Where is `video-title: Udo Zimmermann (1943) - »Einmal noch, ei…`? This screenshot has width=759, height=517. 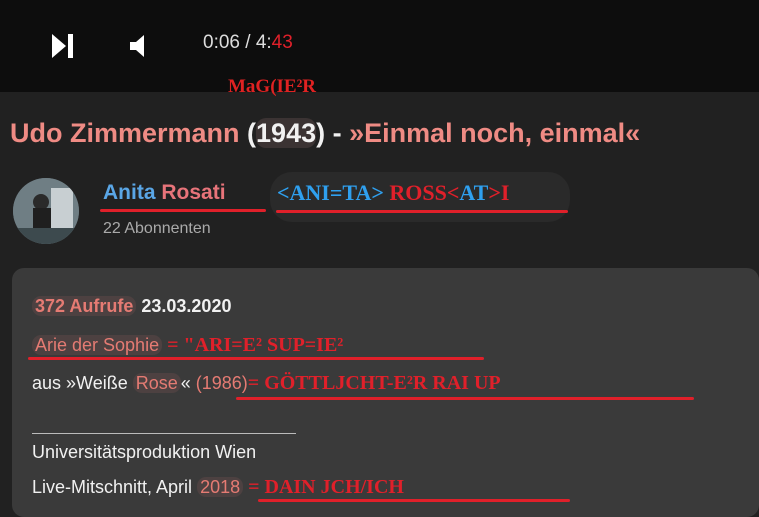
video-title: Udo Zimmermann (1943) - »Einmal noch, ei… is located at coordinates (325, 133).